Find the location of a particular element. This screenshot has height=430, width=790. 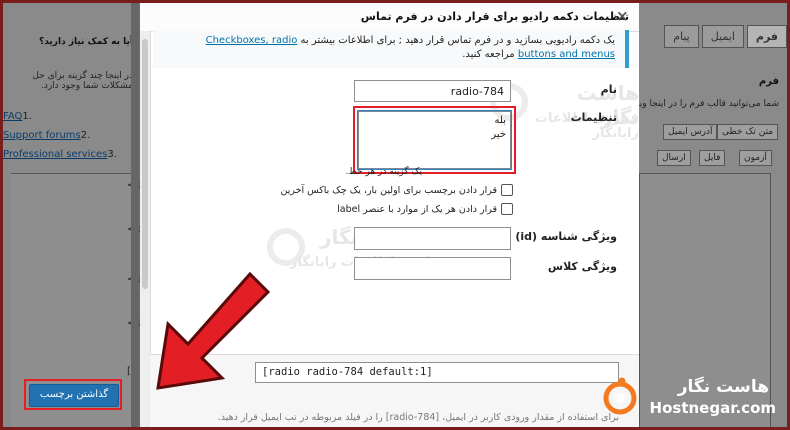

form-section-label: فرم is located at coordinates (768, 81).